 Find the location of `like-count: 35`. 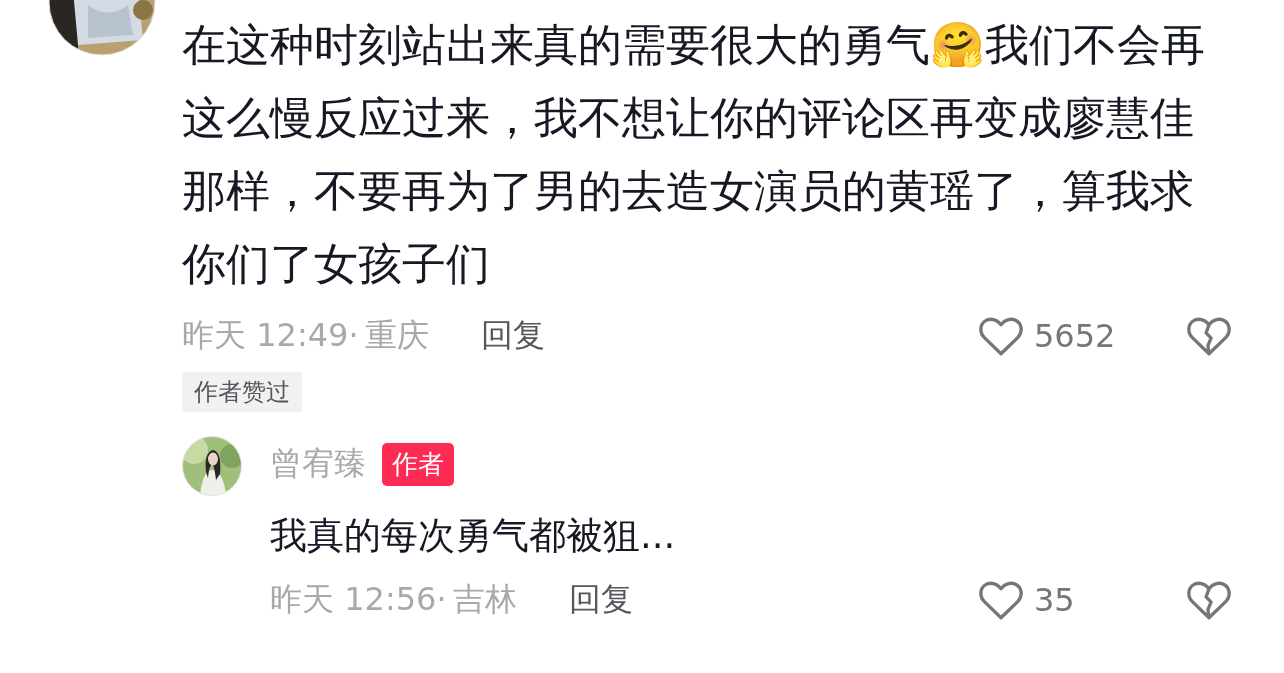

like-count: 35 is located at coordinates (1055, 600).